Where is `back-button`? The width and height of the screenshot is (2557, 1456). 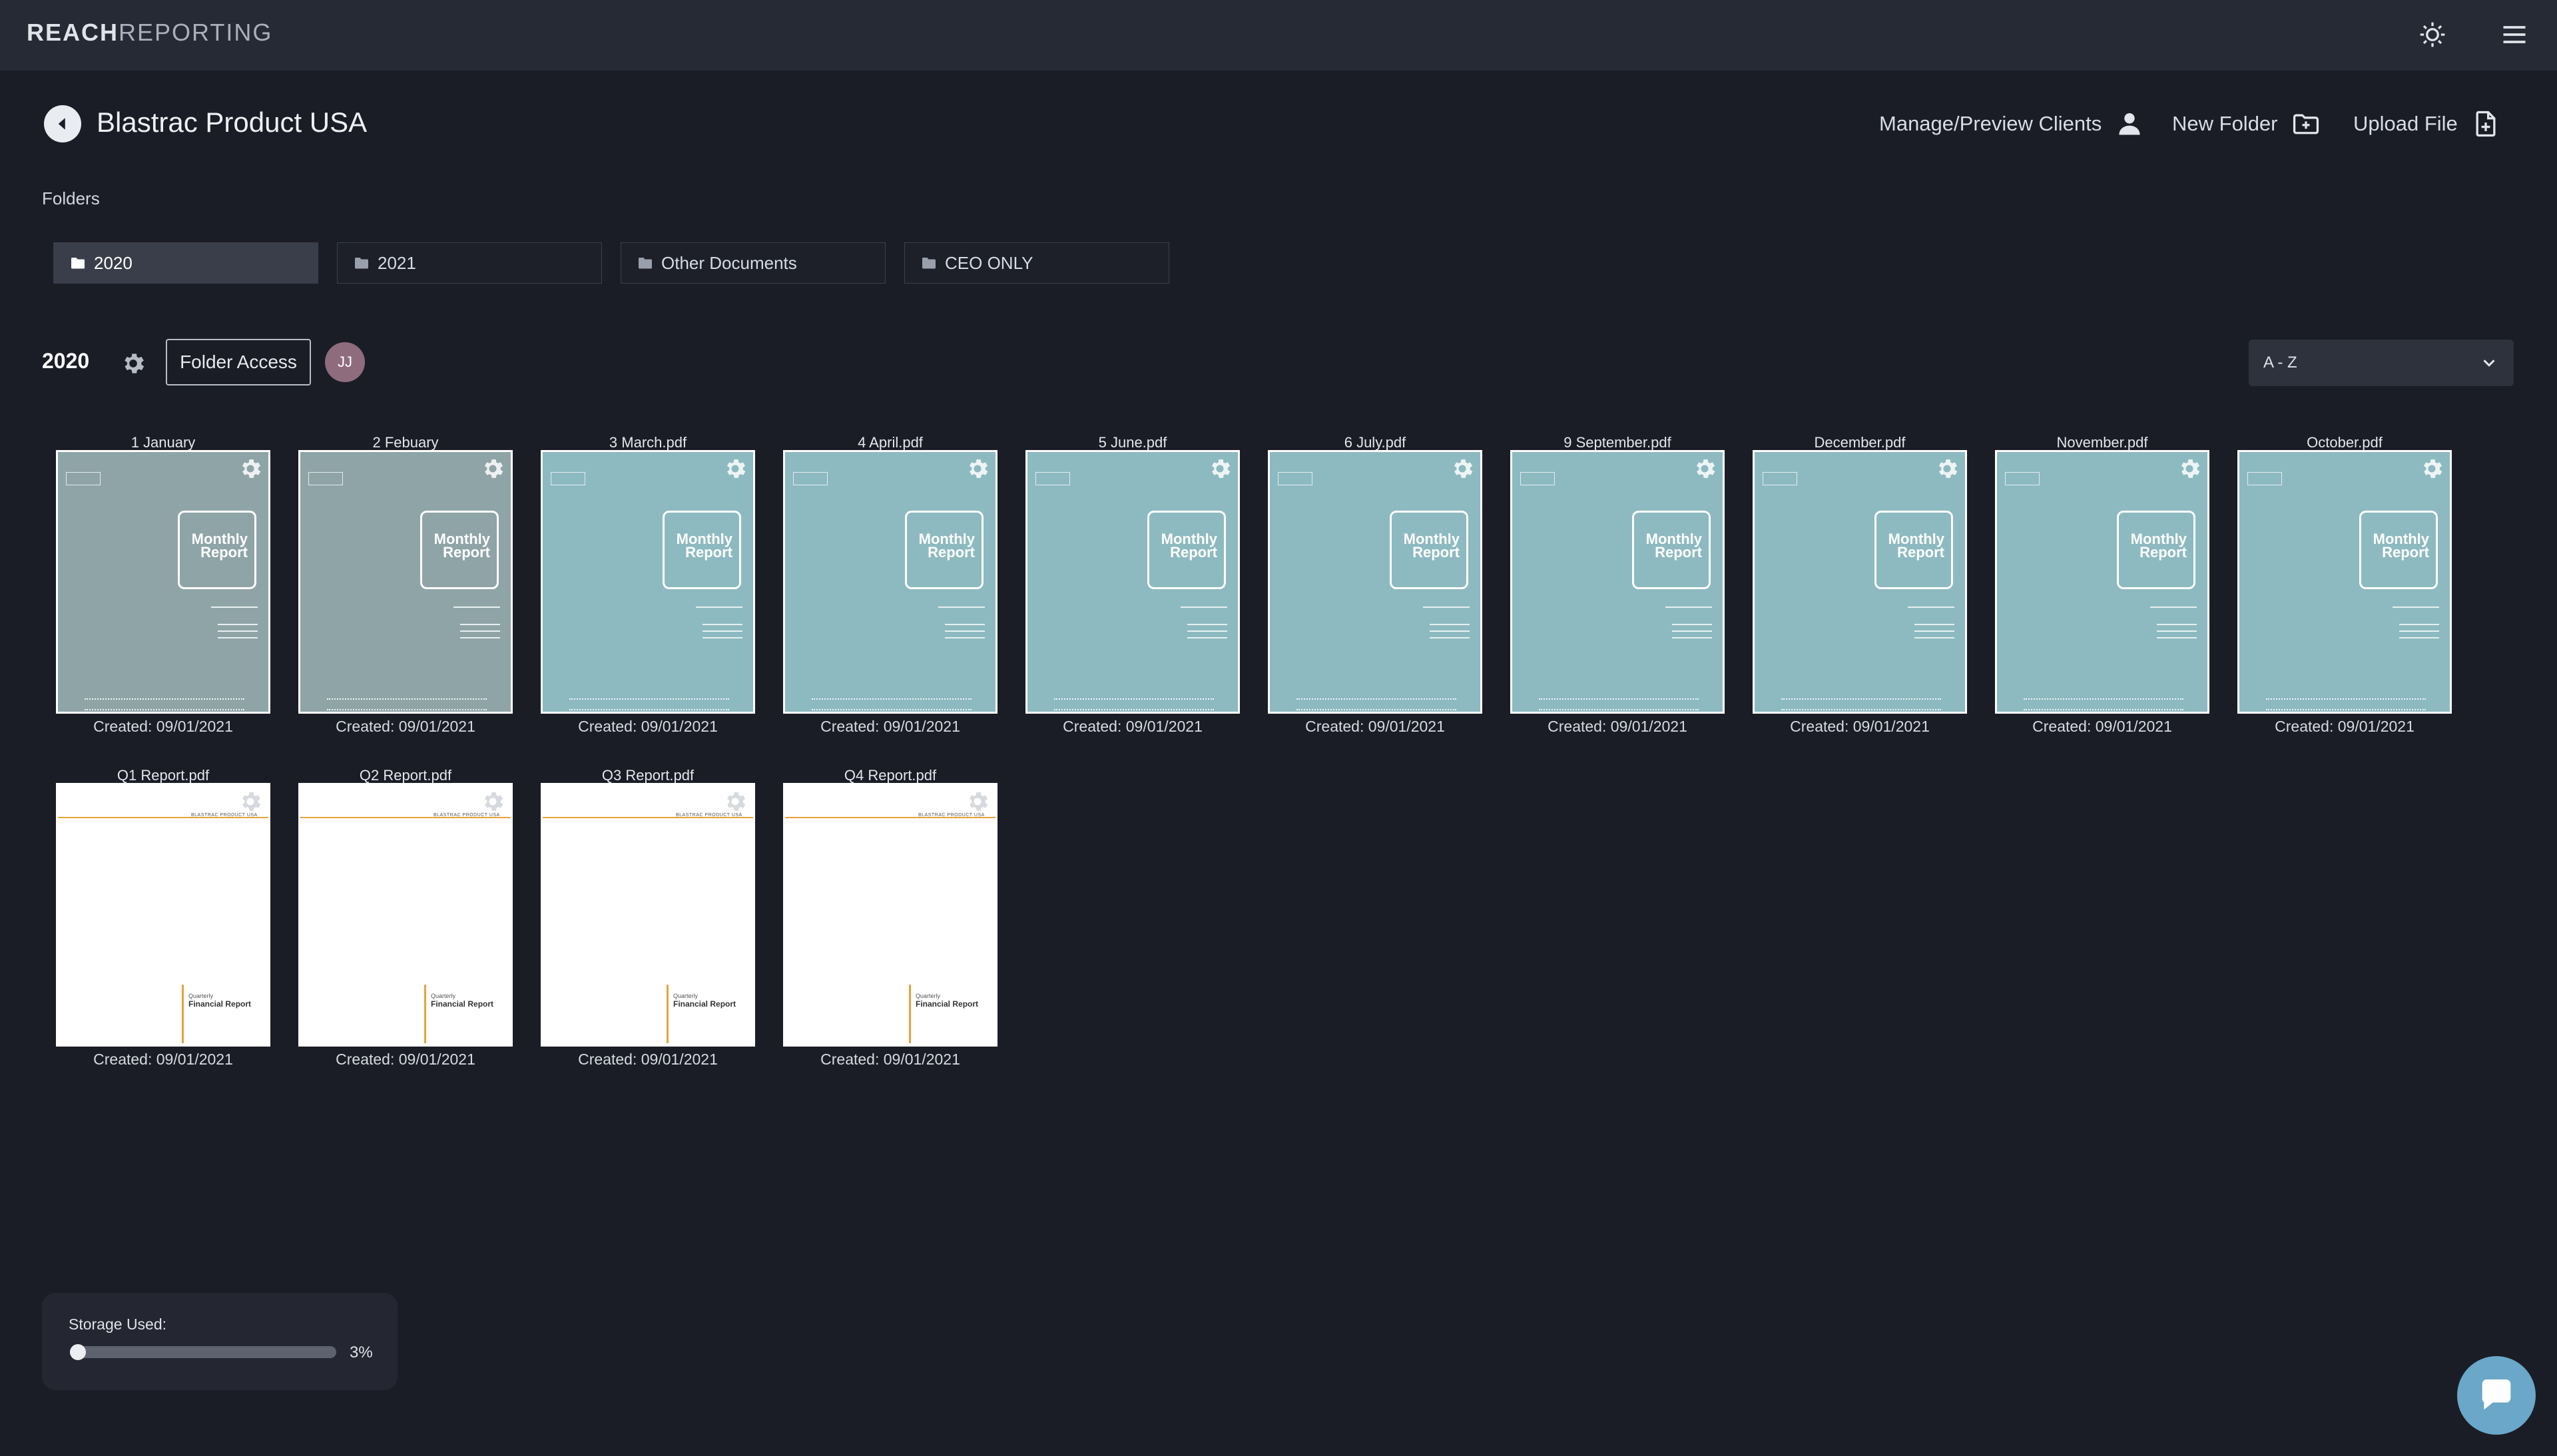
back-button is located at coordinates (63, 123).